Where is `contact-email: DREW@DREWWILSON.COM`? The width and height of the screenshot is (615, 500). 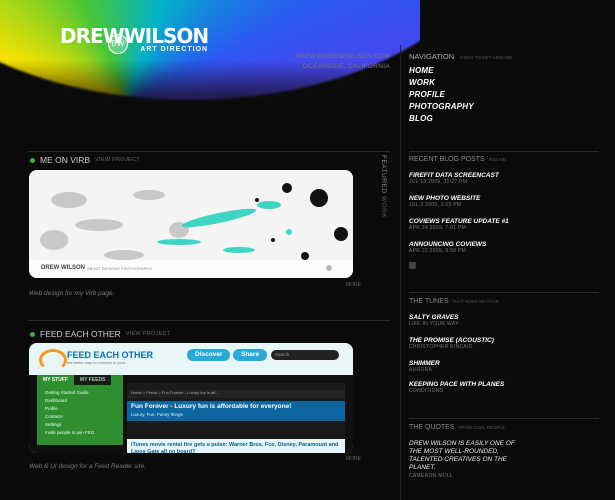 contact-email: DREW@DREWWILSON.COM is located at coordinates (342, 57).